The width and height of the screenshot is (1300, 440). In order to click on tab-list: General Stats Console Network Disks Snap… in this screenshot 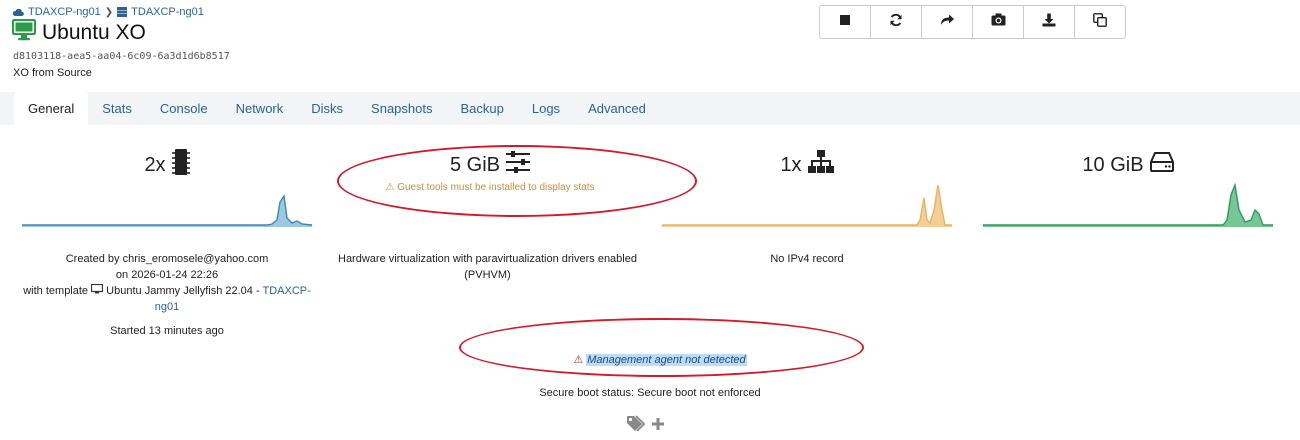, I will do `click(337, 108)`.